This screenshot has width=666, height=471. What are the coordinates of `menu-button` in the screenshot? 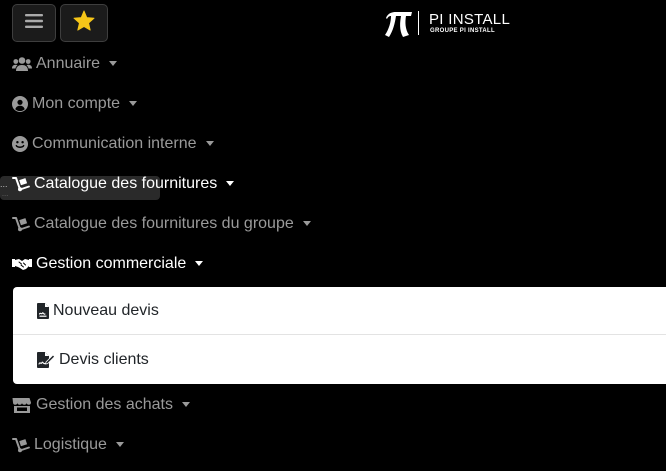 It's located at (34, 23).